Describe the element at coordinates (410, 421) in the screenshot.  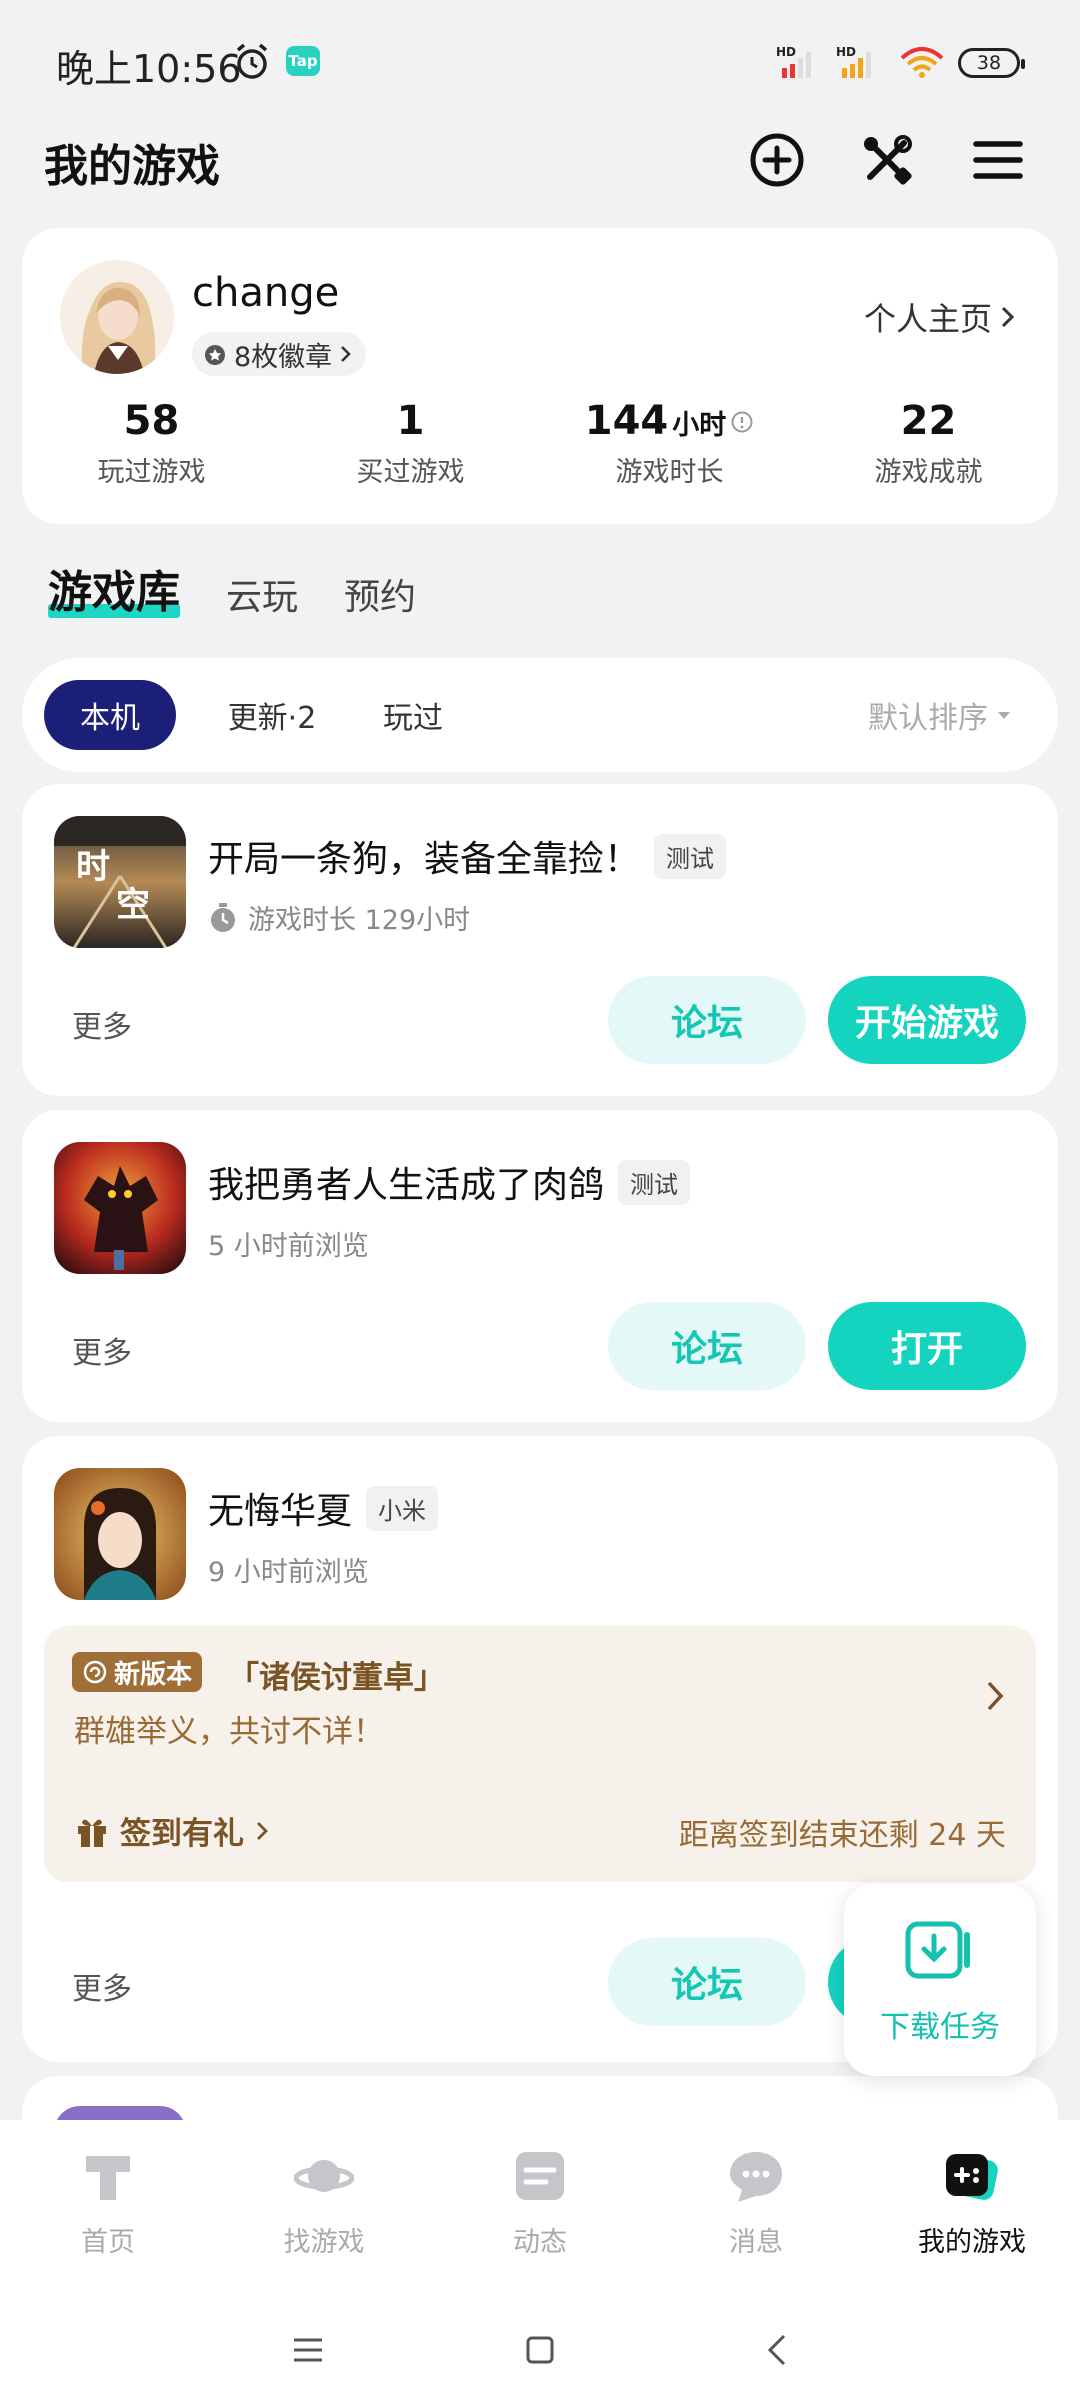
I see `stat-value: 1` at that location.